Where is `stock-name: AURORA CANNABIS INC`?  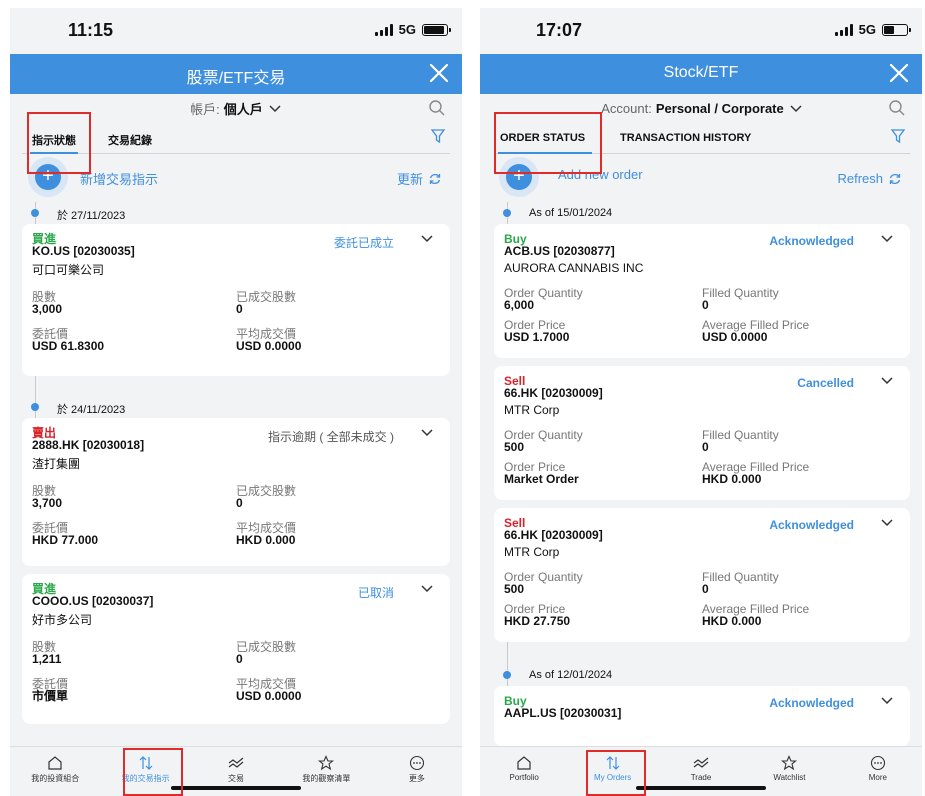 stock-name: AURORA CANNABIS INC is located at coordinates (574, 268).